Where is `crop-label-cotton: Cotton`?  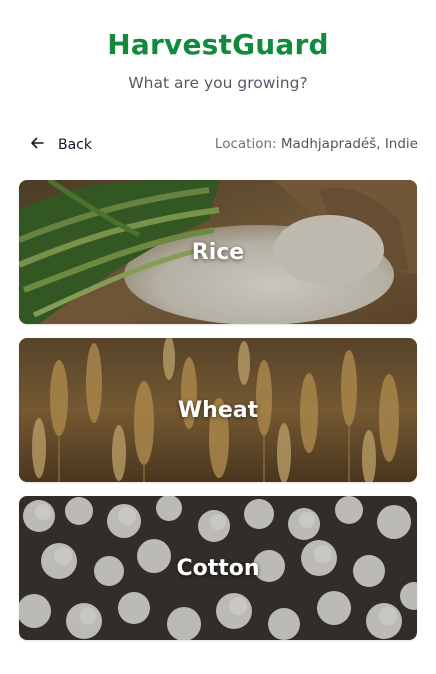
crop-label-cotton: Cotton is located at coordinates (218, 568).